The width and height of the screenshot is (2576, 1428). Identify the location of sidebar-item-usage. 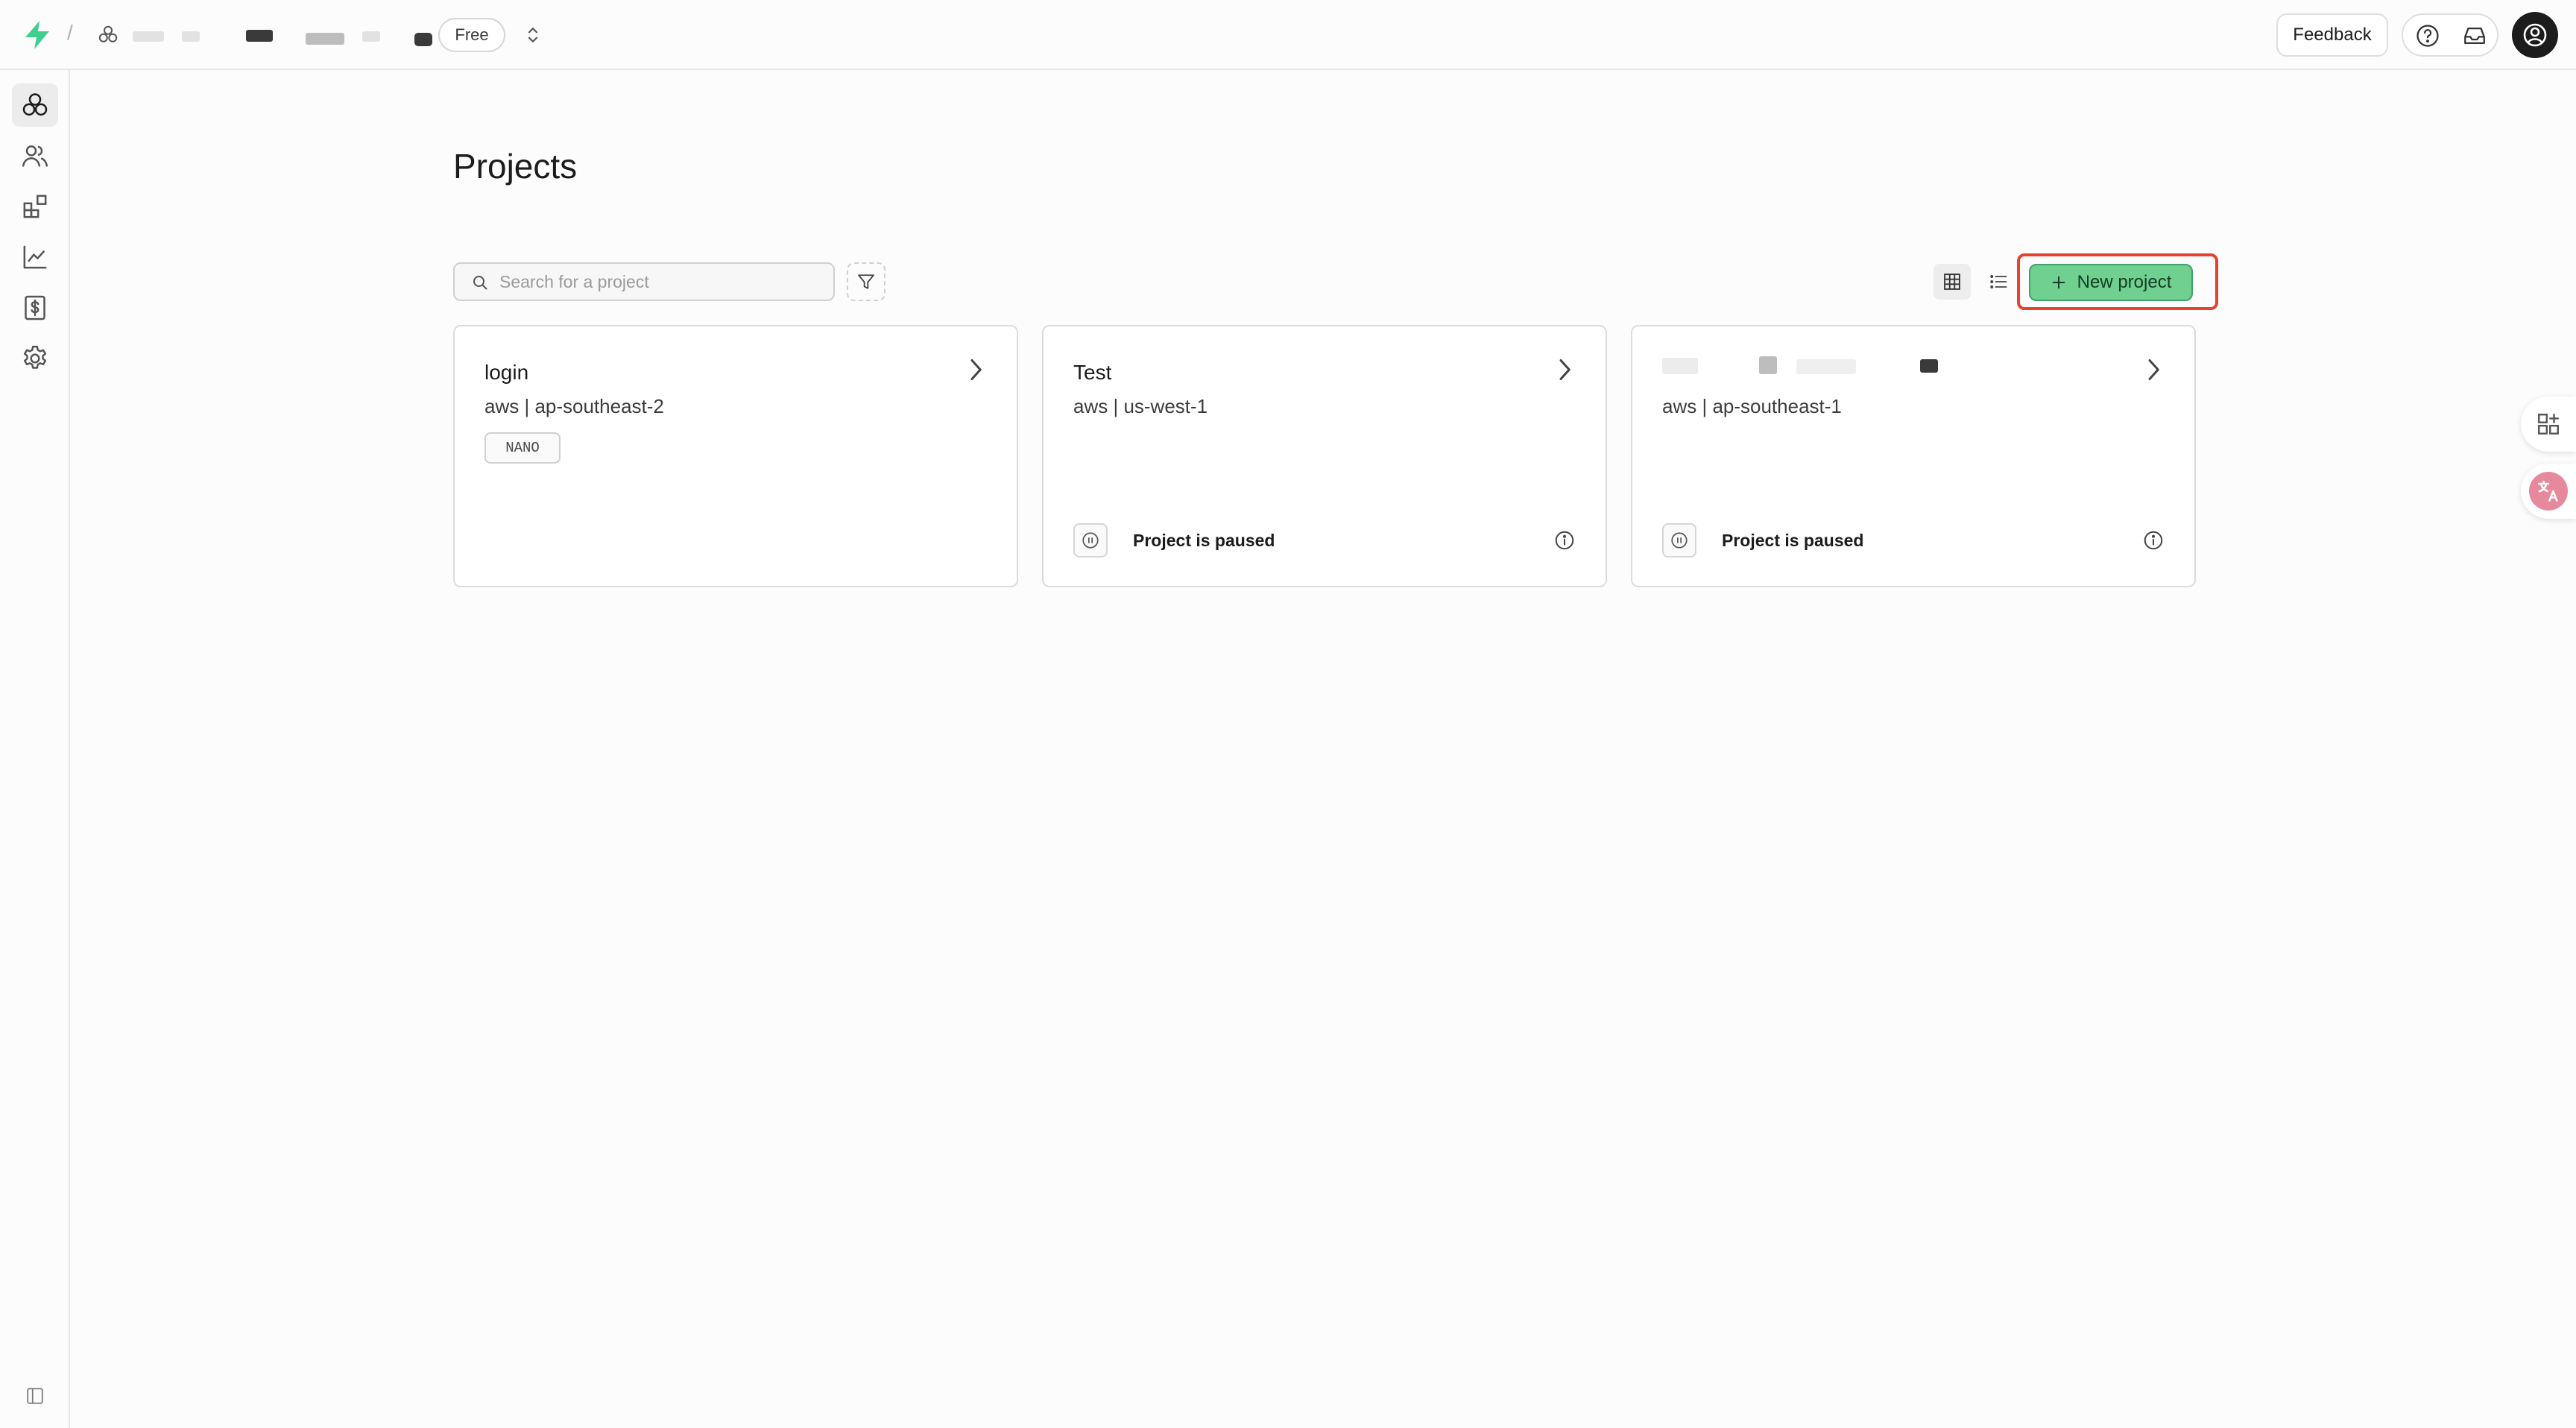
(35, 257).